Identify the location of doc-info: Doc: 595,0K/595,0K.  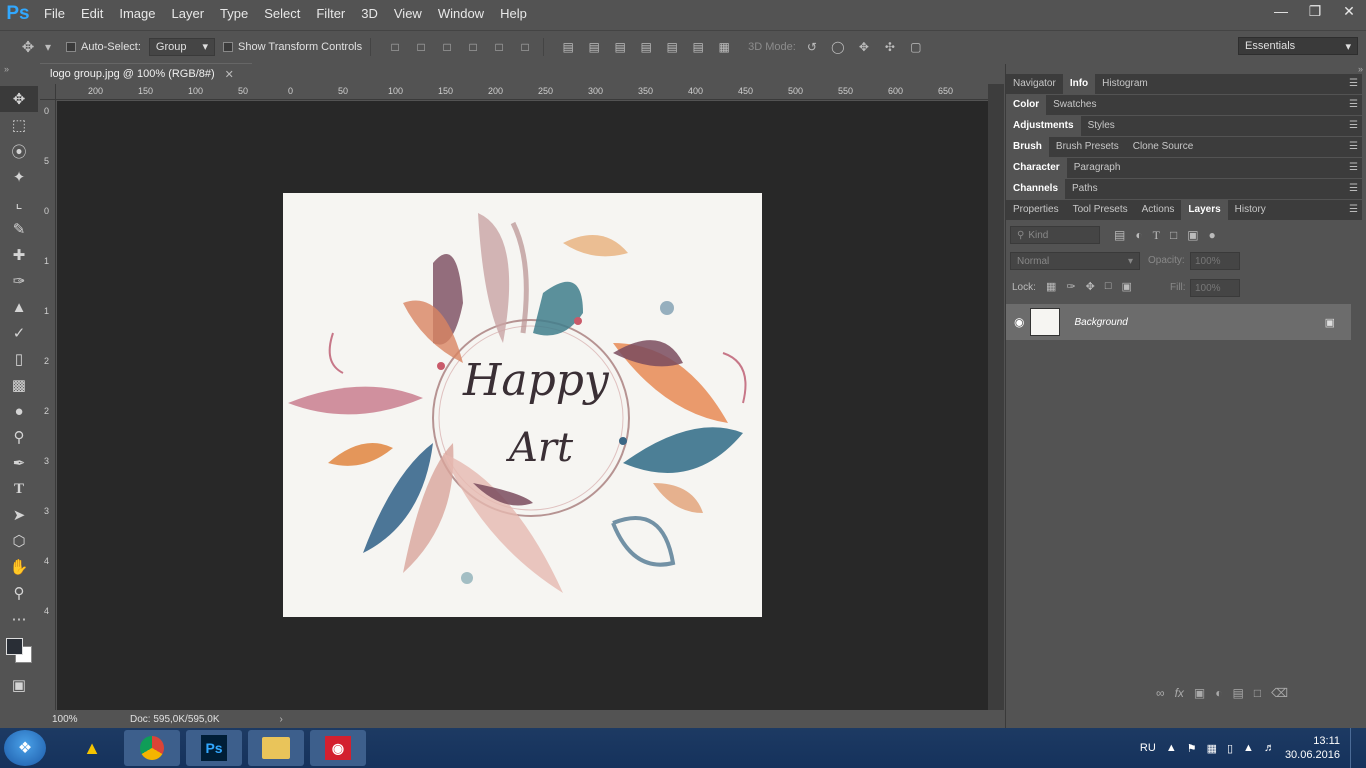
(175, 719).